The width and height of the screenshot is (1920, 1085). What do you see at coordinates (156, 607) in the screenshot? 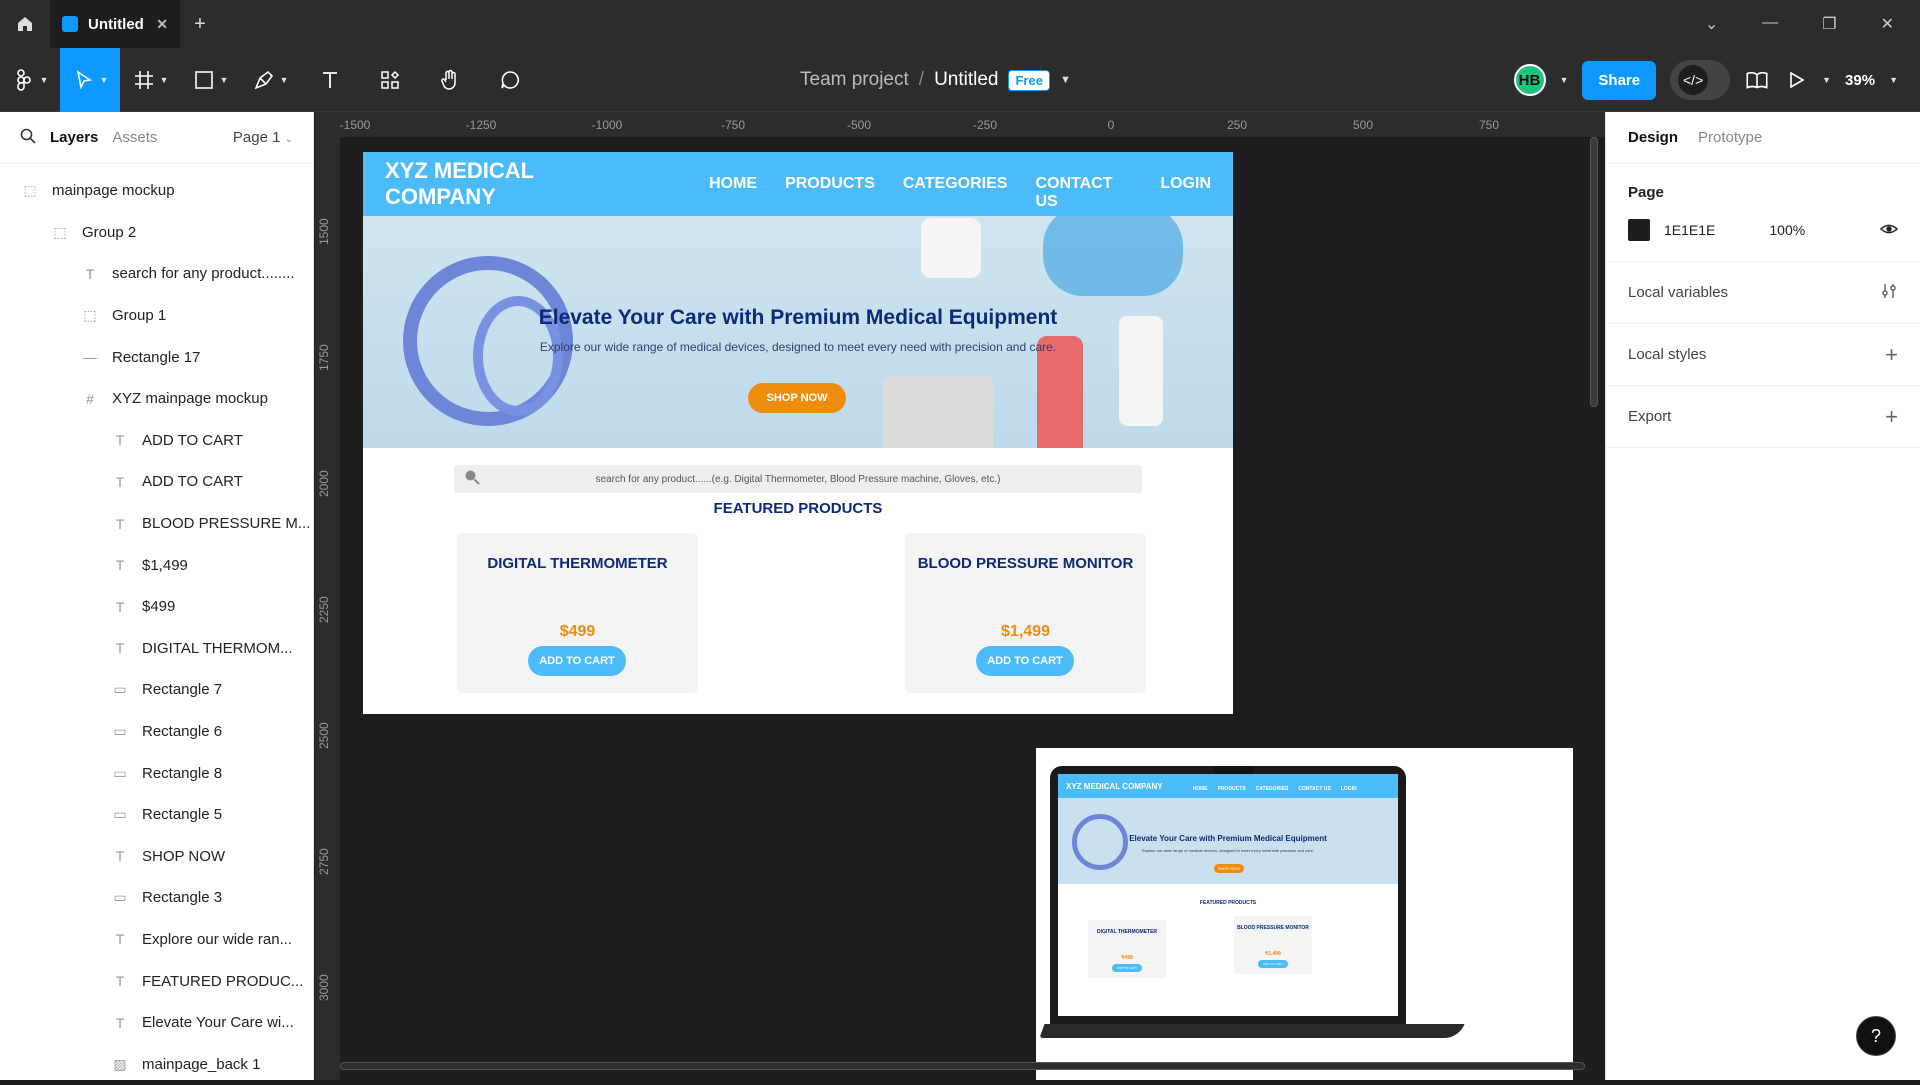
I see `layer-row: T$499` at bounding box center [156, 607].